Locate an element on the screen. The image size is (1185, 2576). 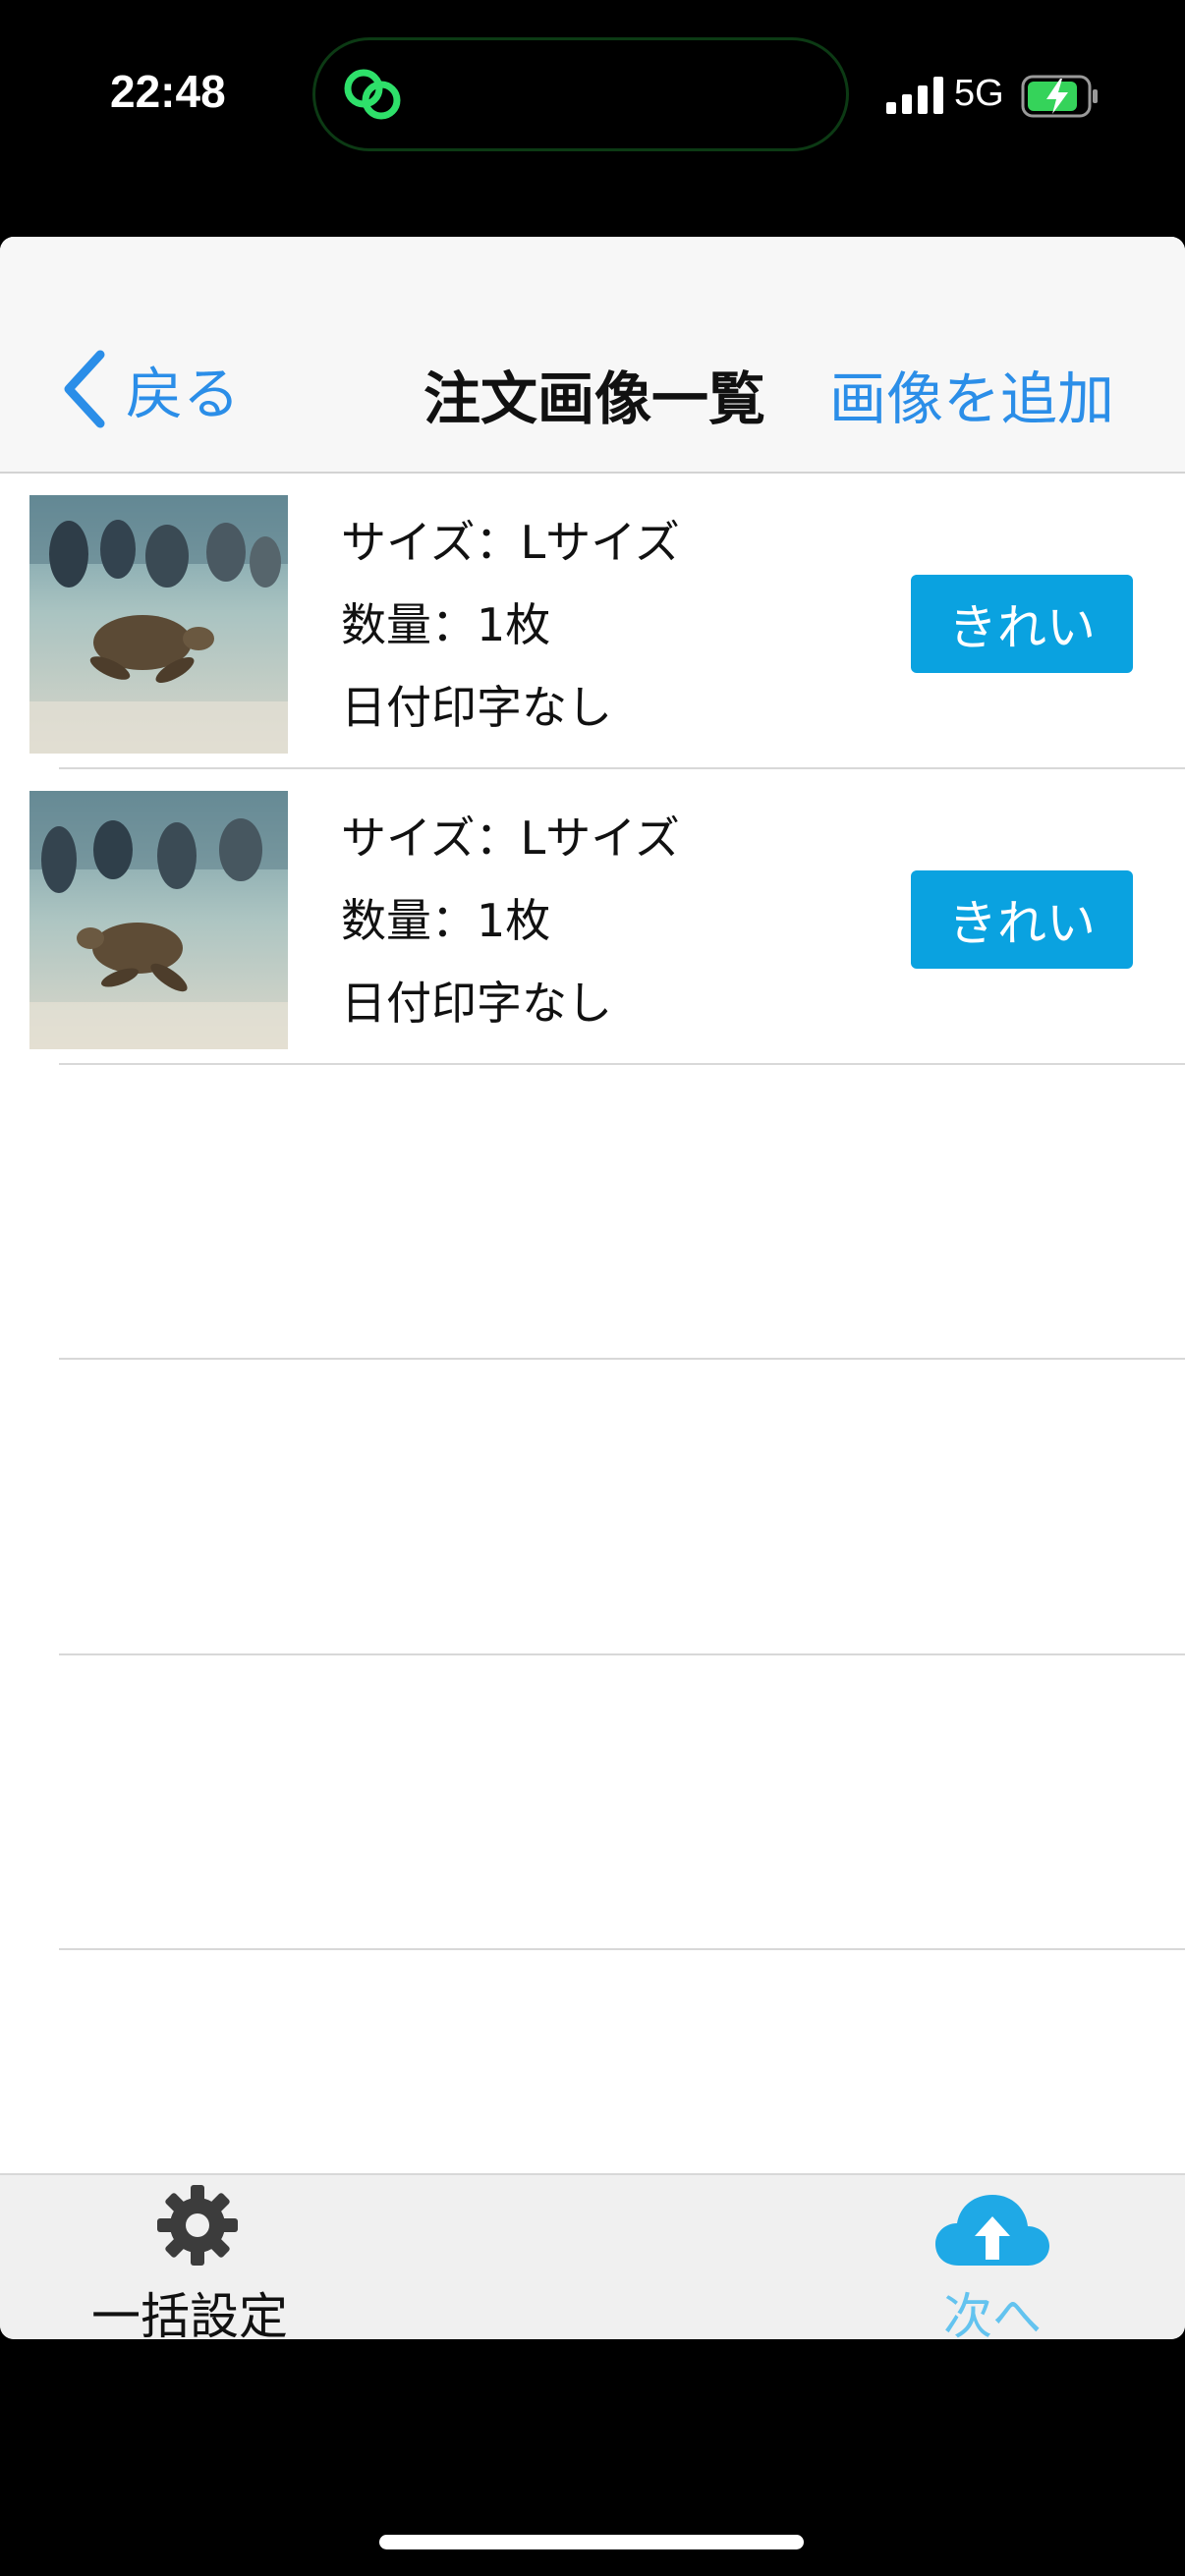
page-title: 注文画像一覧 is located at coordinates (594, 398).